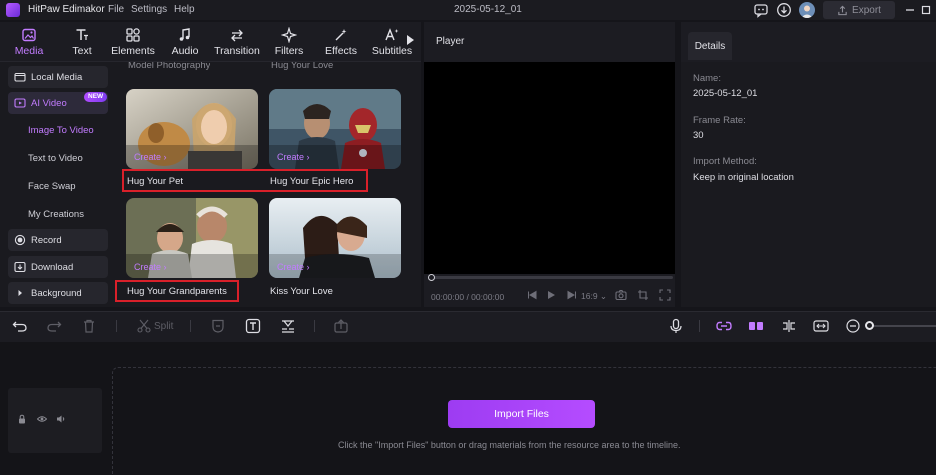 The width and height of the screenshot is (936, 475). I want to click on media-icon, so click(29, 36).